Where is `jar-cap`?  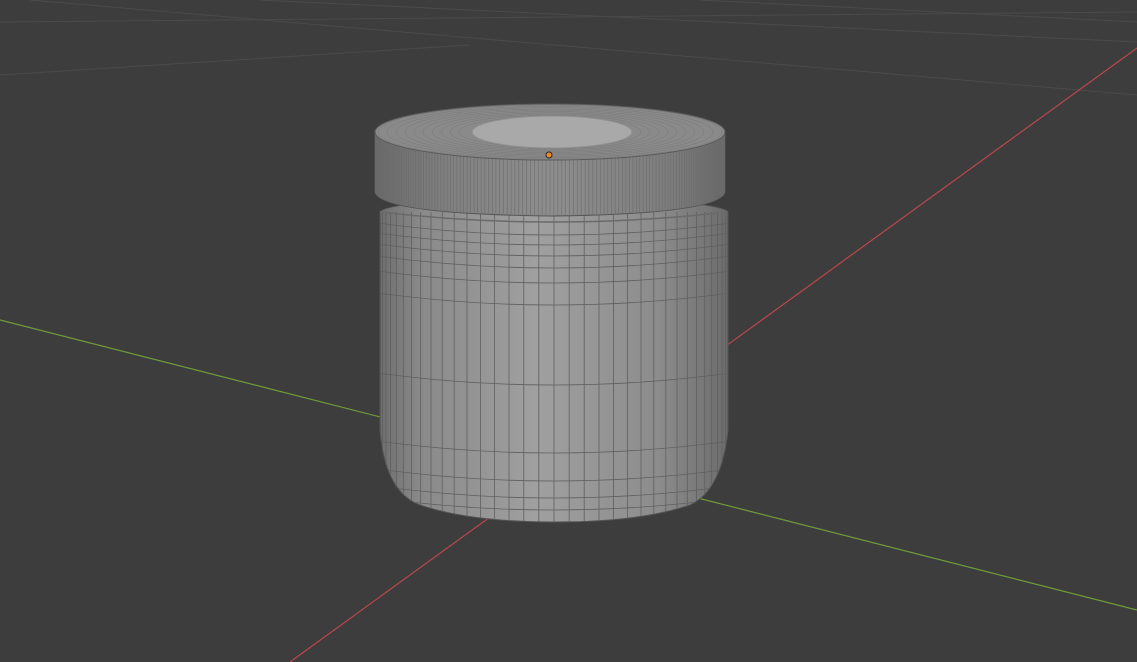
jar-cap is located at coordinates (550, 161).